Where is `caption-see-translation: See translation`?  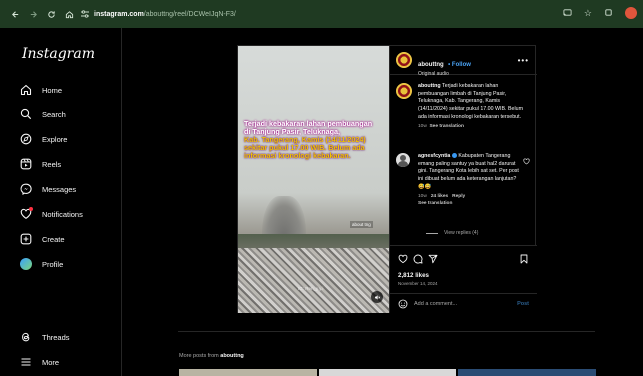
caption-see-translation: See translation is located at coordinates (446, 126).